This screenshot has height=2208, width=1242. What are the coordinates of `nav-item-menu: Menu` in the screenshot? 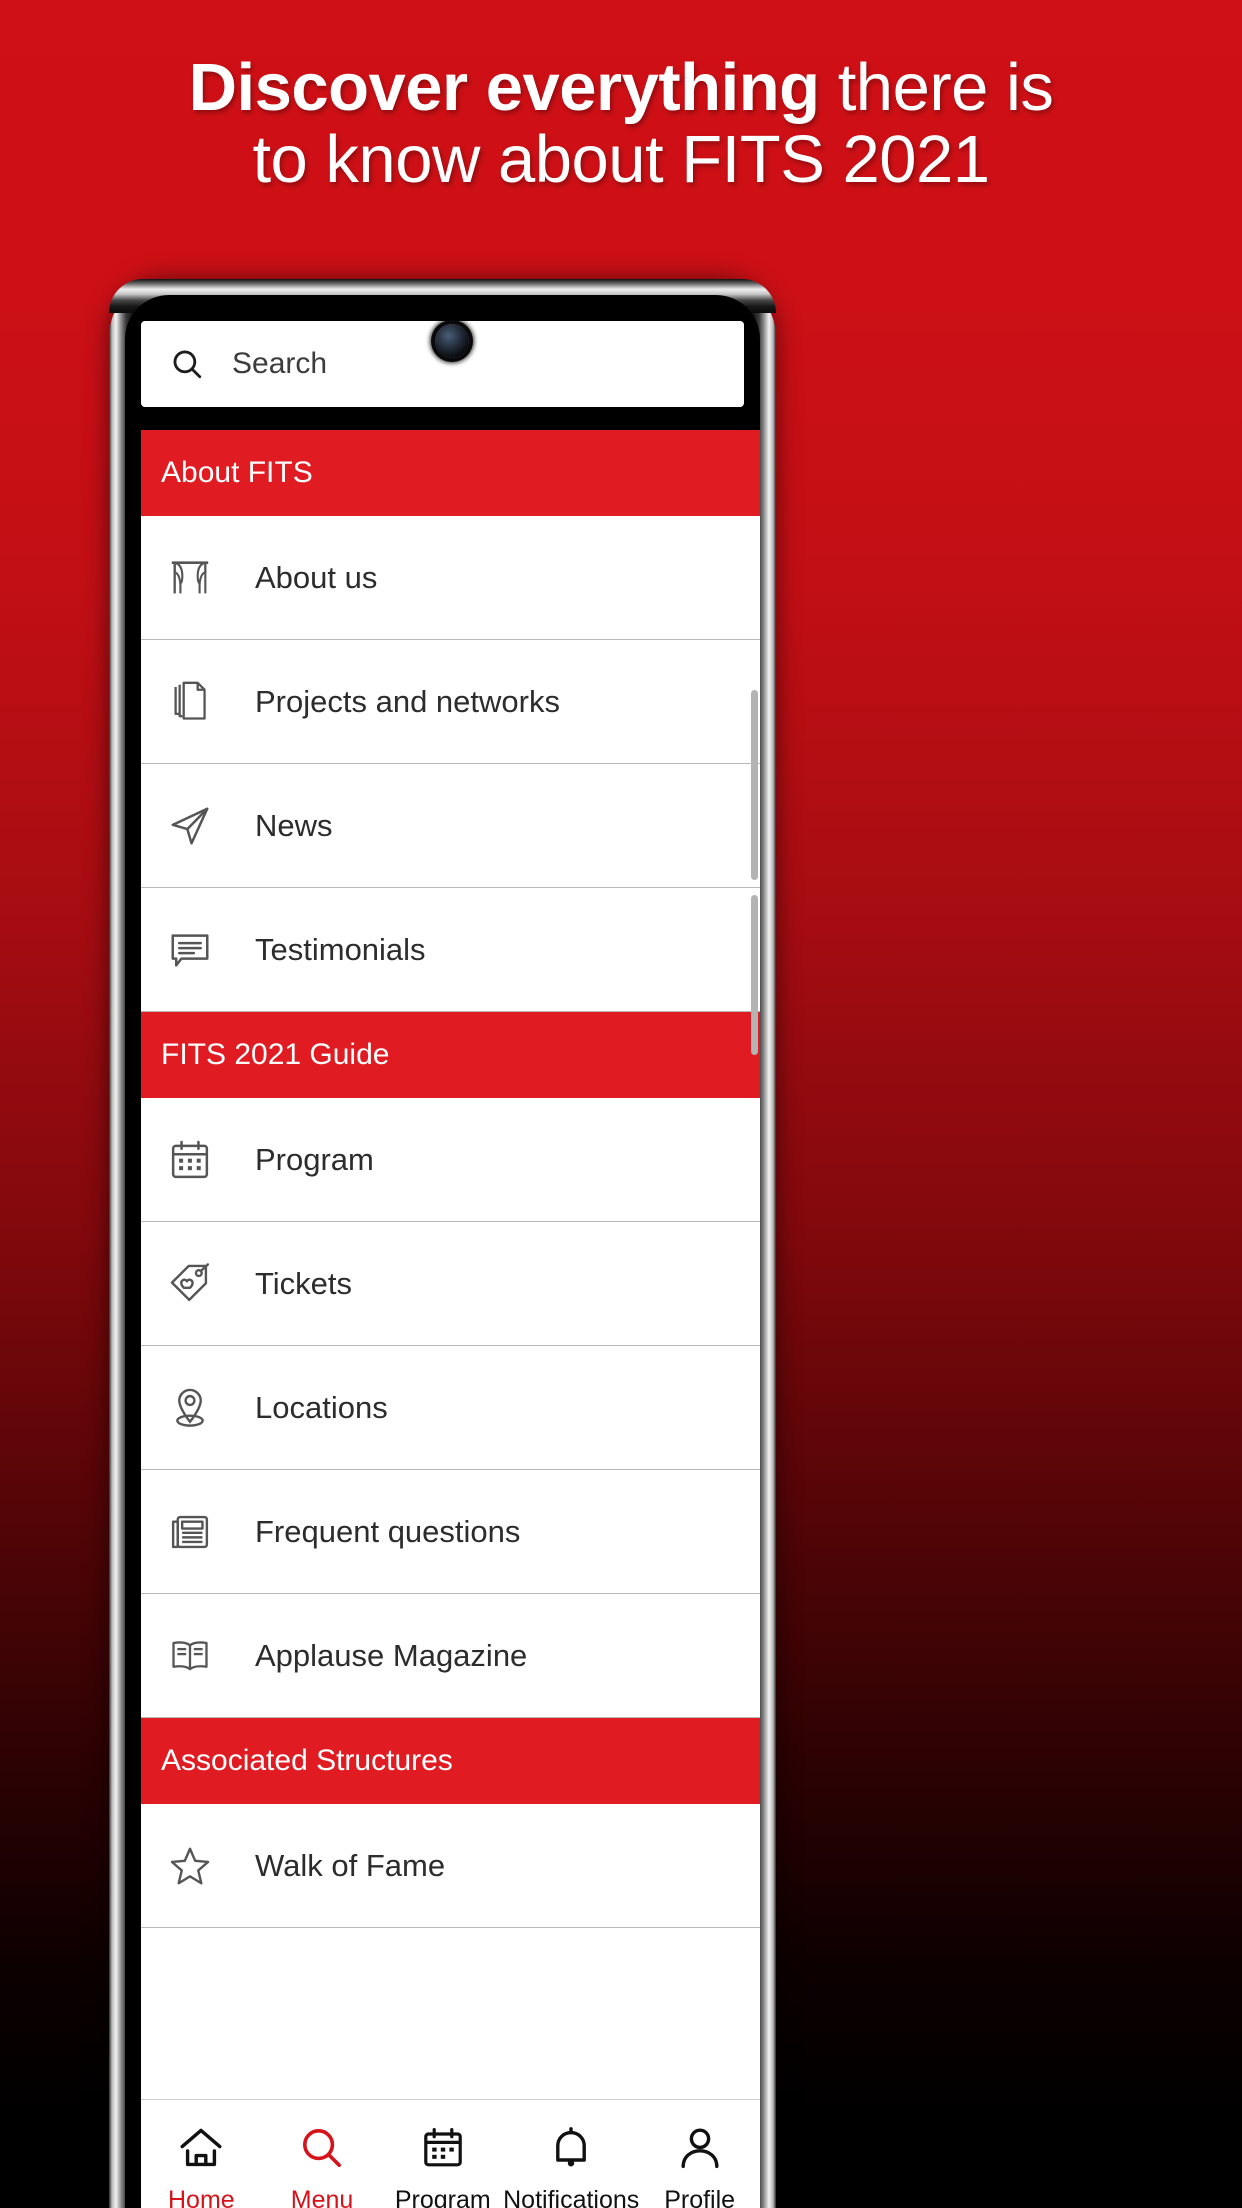 It's located at (322, 2154).